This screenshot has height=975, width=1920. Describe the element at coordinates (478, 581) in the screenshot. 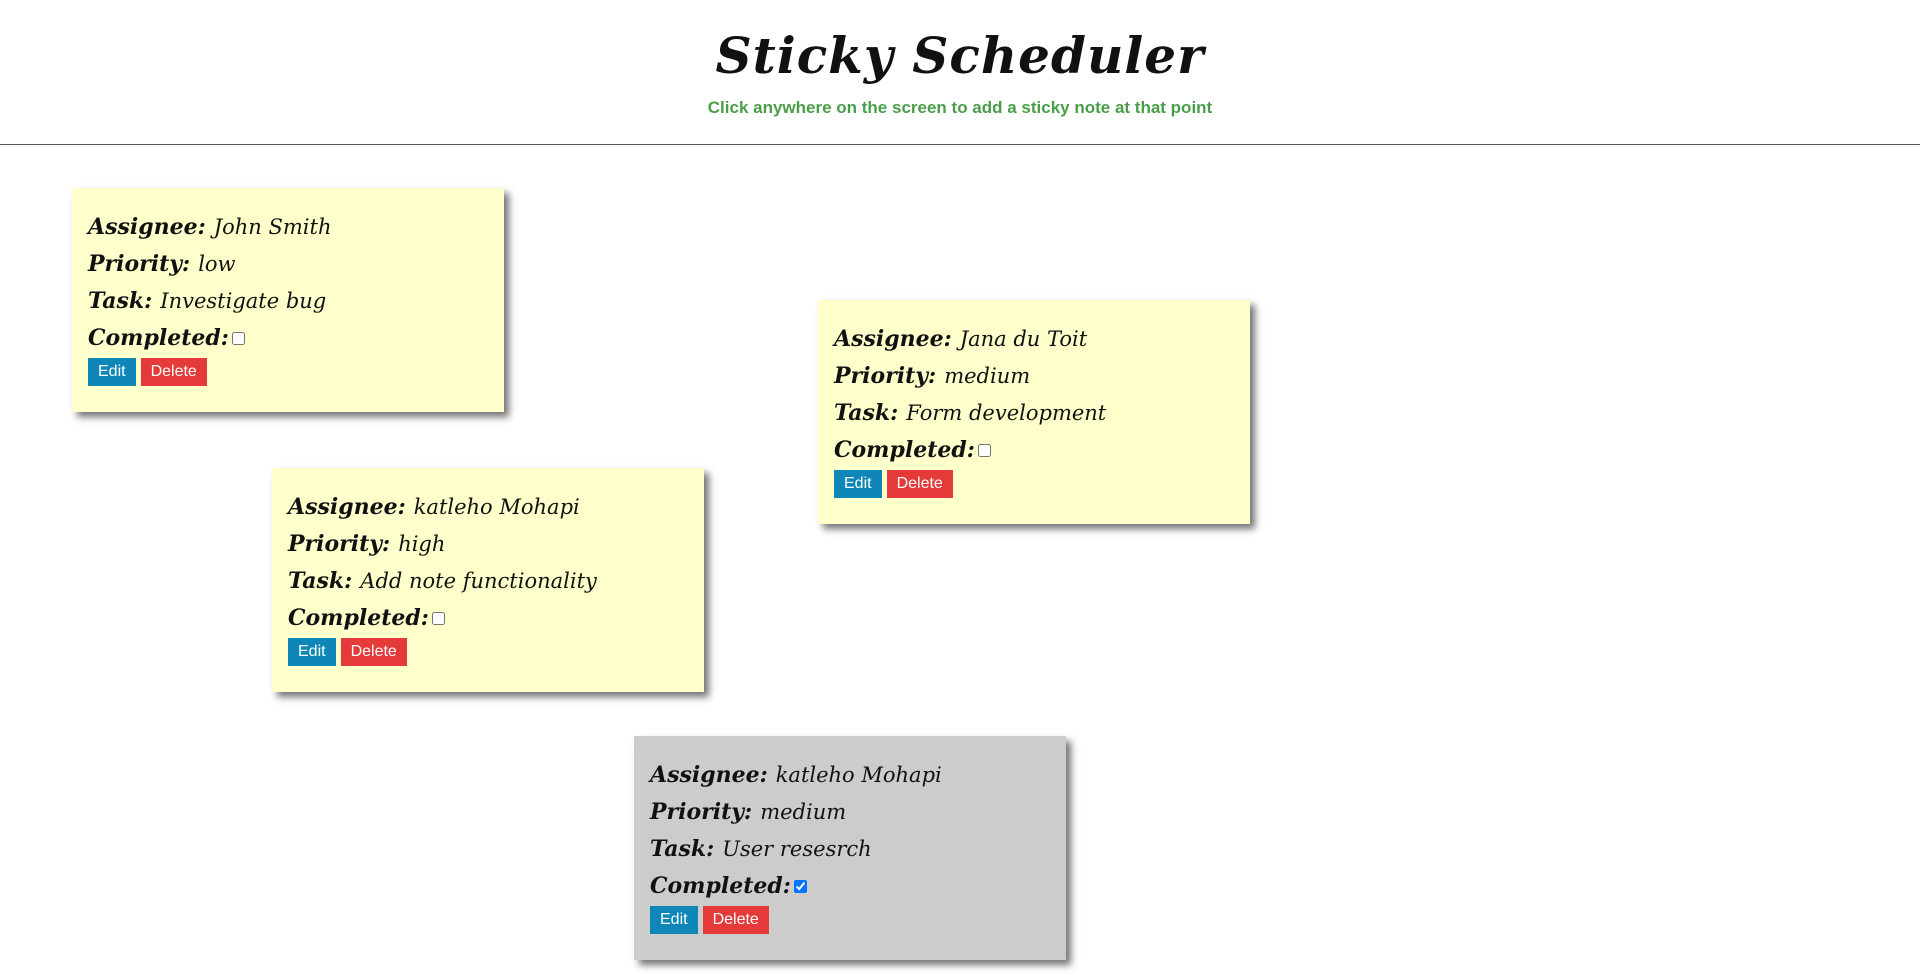

I see `task-value: Add note functionality` at that location.